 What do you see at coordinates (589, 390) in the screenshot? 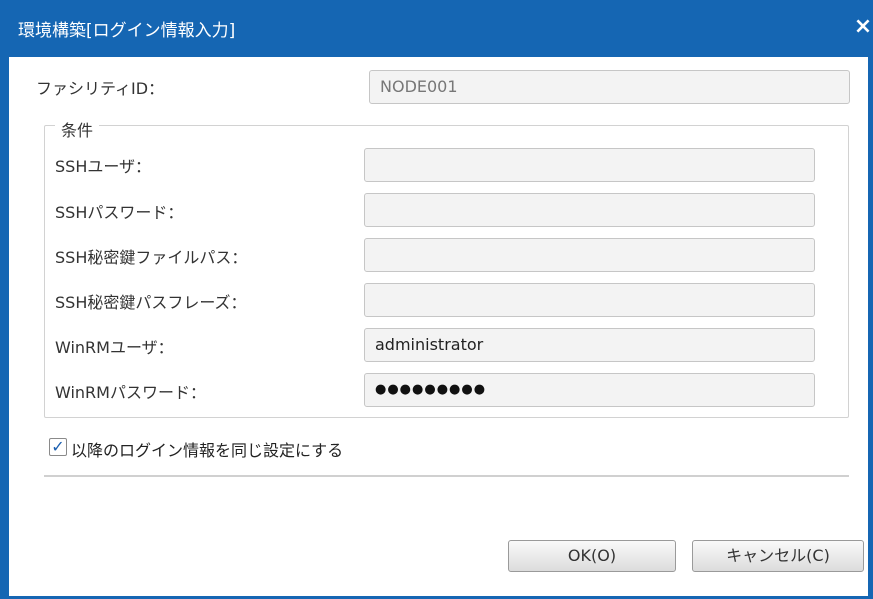
I see `winrm-password-input: ●●●●●●●●●` at bounding box center [589, 390].